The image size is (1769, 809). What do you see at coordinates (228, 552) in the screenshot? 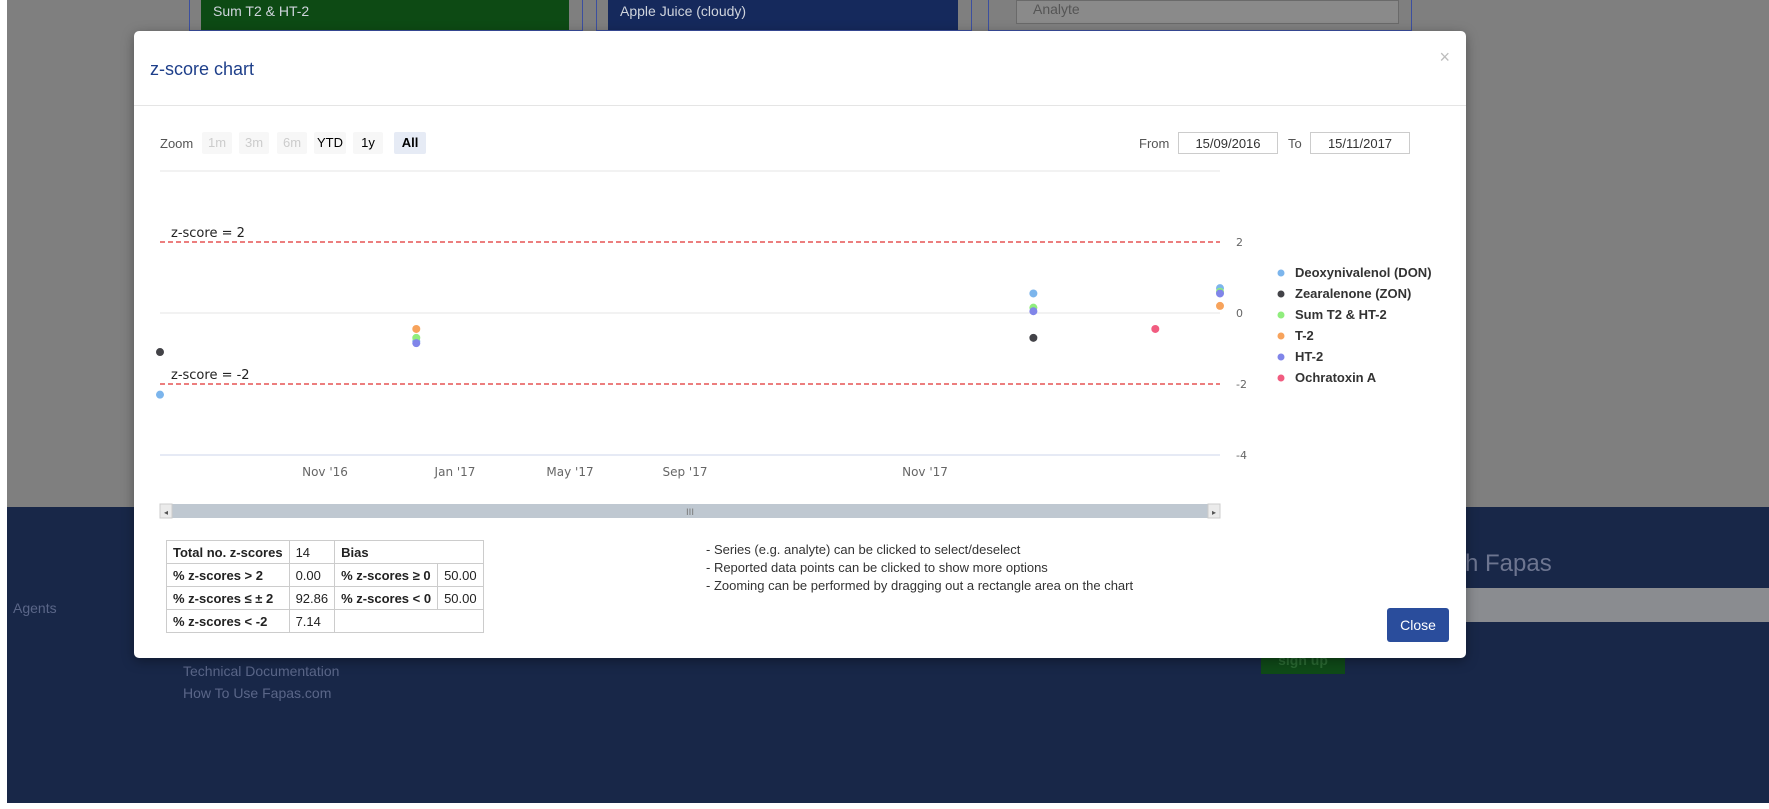
I see `total-label: Total no. z-scores` at bounding box center [228, 552].